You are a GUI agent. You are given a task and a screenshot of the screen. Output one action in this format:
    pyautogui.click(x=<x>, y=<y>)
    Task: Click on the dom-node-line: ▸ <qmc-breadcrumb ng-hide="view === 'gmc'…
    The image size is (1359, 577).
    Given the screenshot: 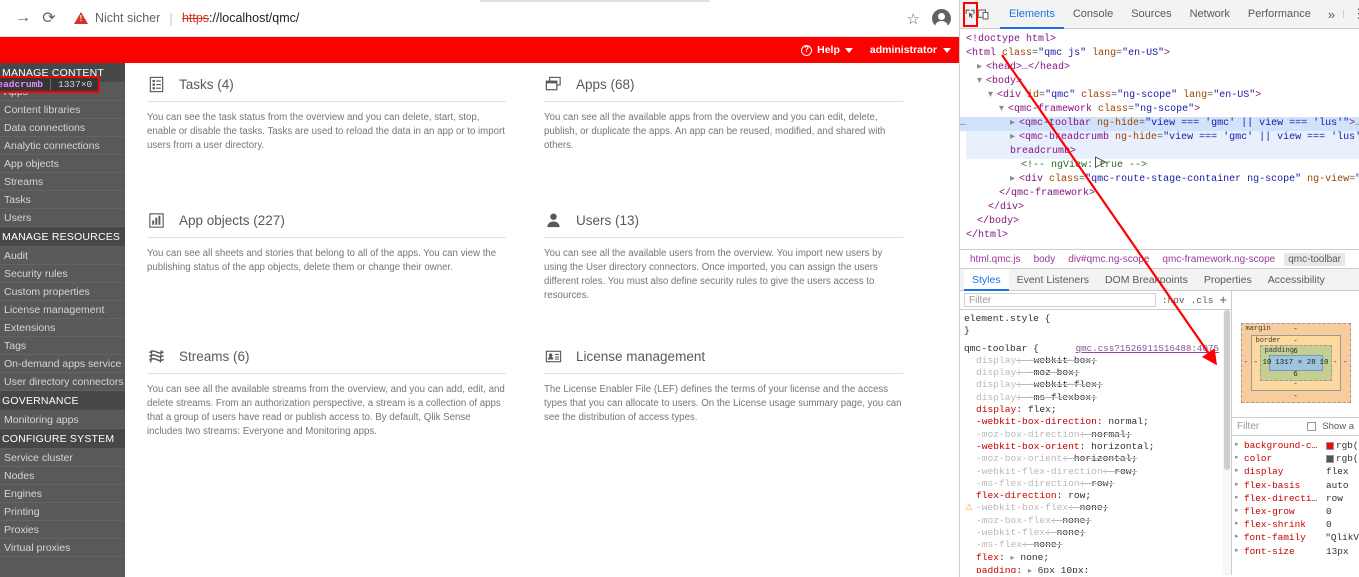 What is the action you would take?
    pyautogui.click(x=1162, y=138)
    